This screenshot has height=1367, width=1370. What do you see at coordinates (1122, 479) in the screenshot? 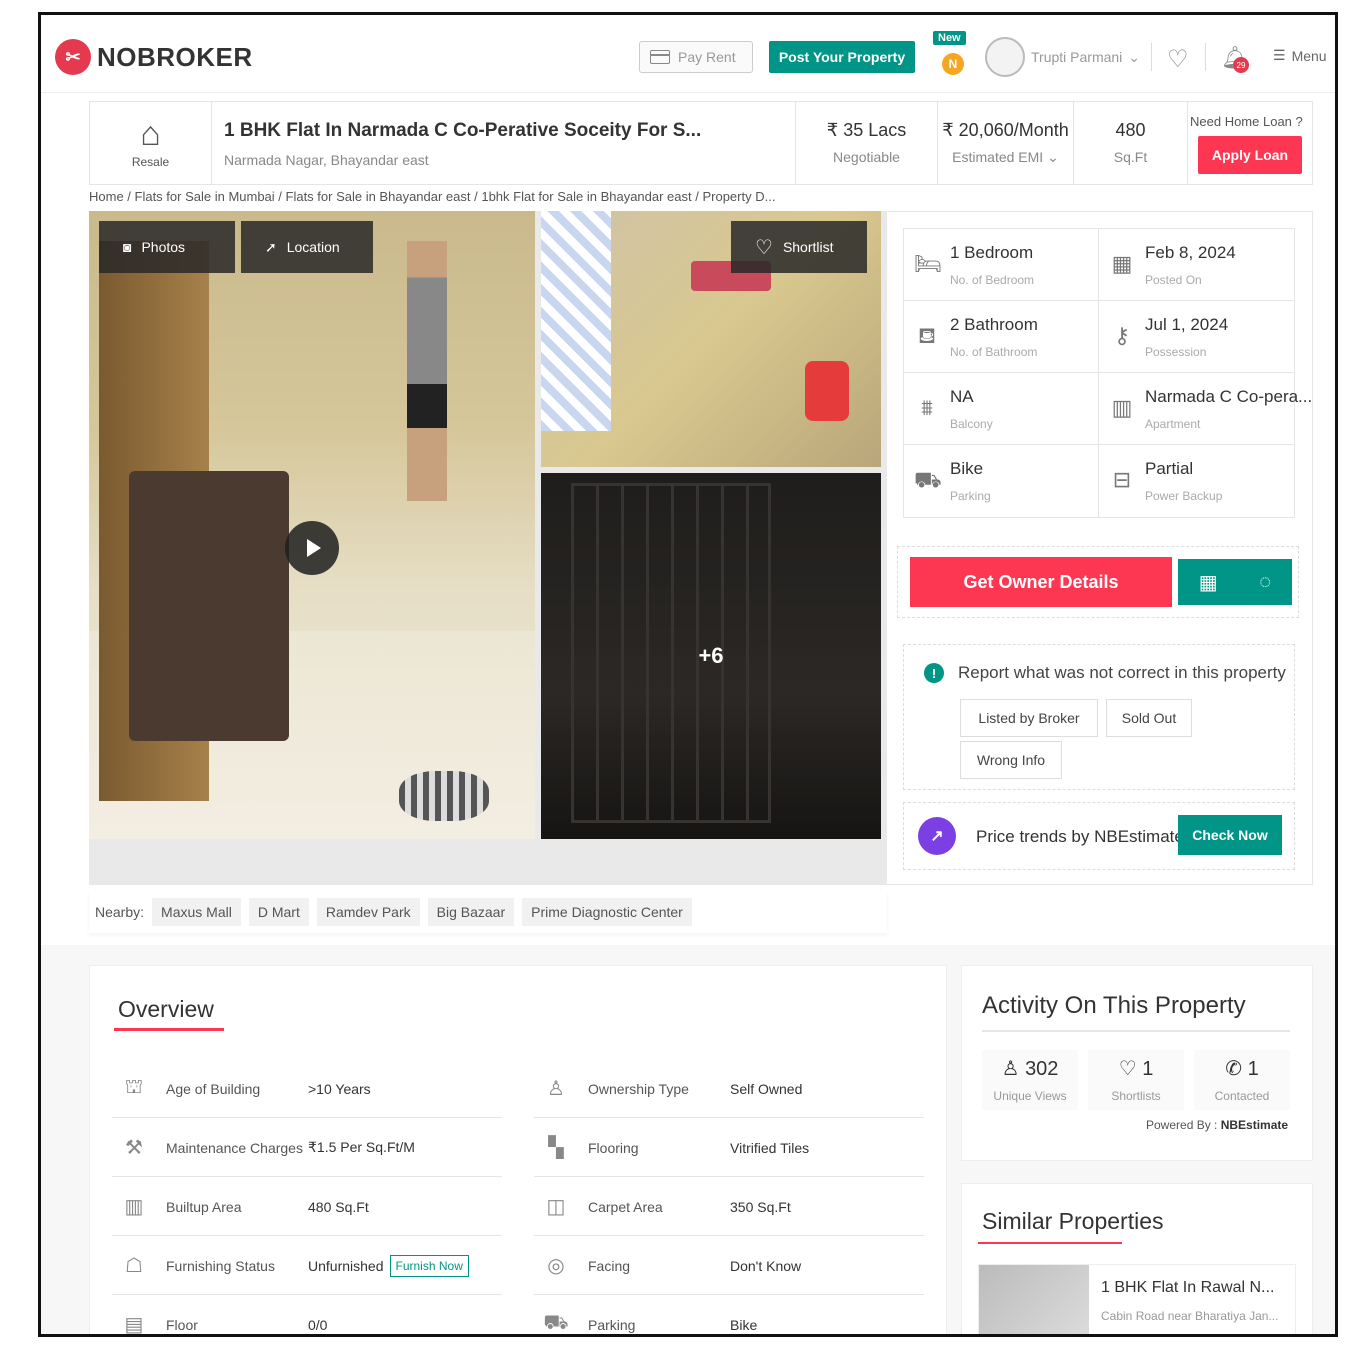
I see `battery-icon: ⊟` at bounding box center [1122, 479].